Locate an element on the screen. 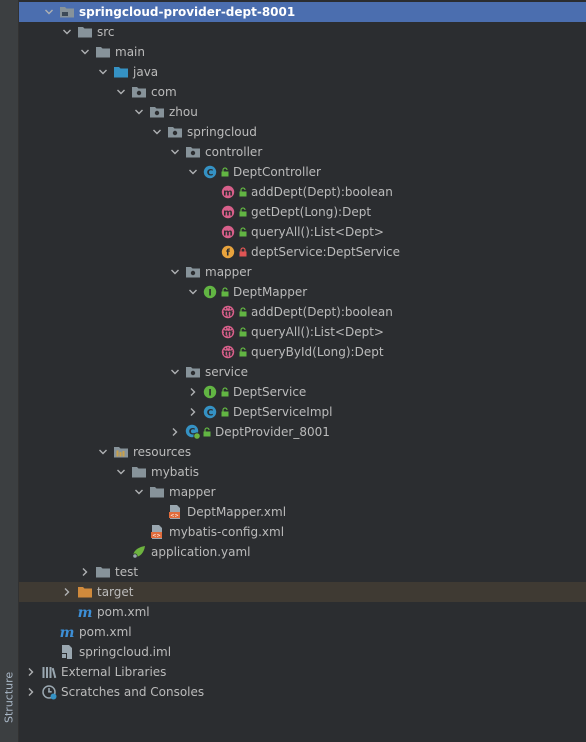 This screenshot has height=742, width=586. tree-row: resources is located at coordinates (302, 452).